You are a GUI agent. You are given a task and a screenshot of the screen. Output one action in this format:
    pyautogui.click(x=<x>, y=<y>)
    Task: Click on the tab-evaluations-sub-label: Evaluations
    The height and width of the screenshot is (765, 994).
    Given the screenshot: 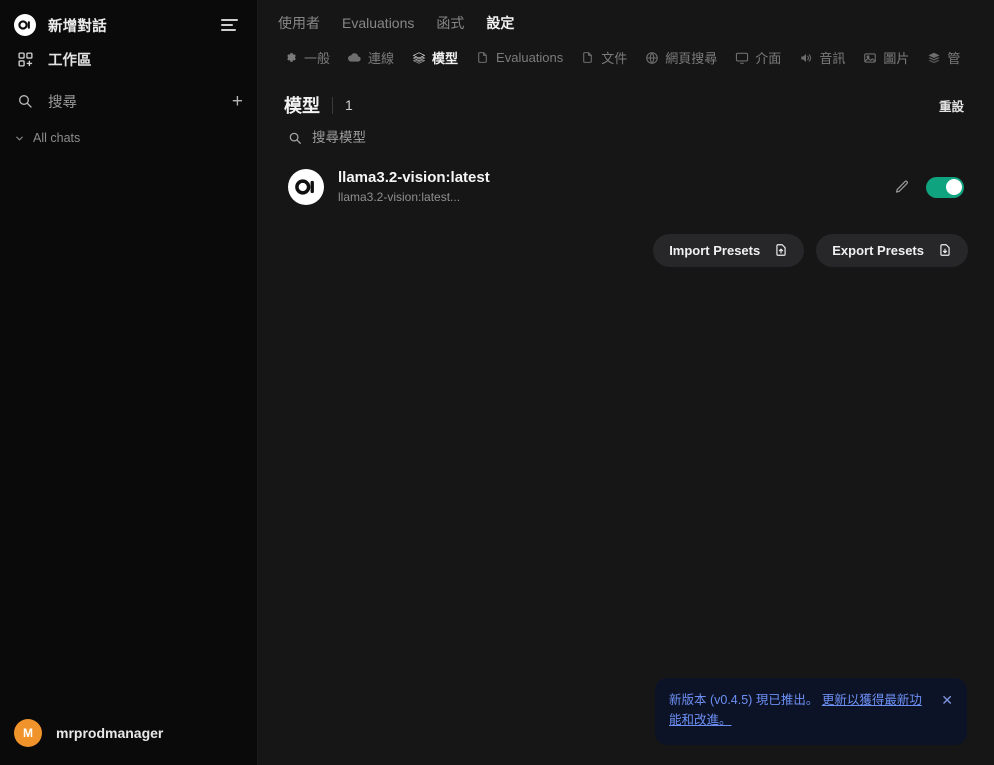 What is the action you would take?
    pyautogui.click(x=530, y=57)
    